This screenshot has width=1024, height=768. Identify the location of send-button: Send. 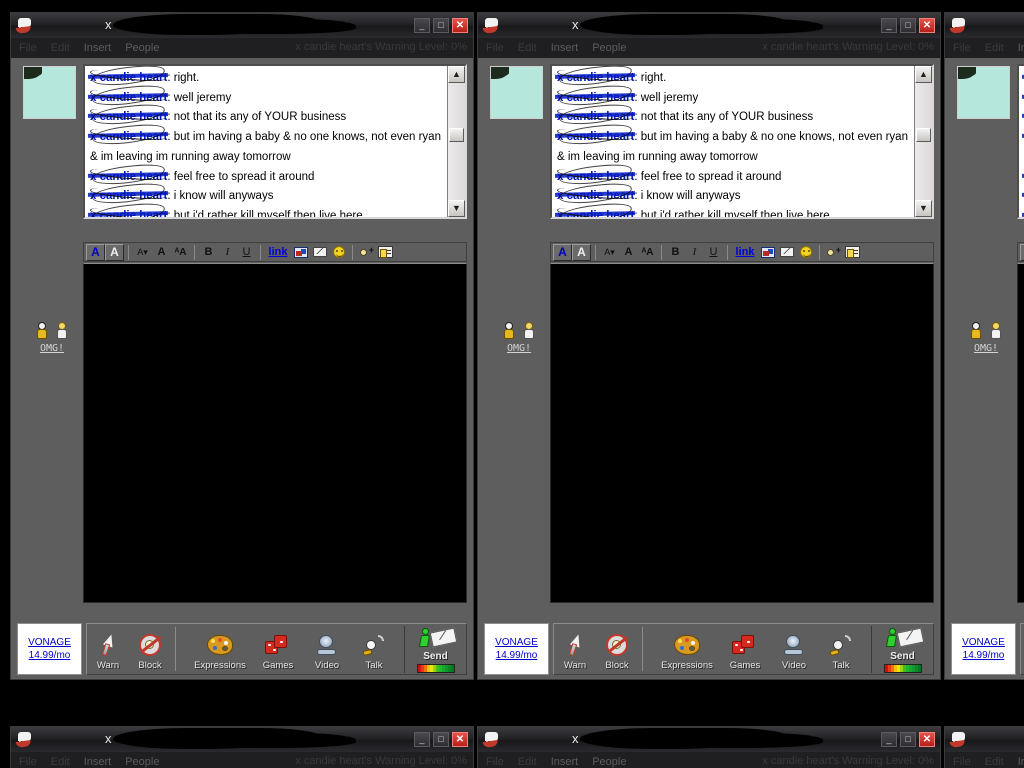
(435, 649).